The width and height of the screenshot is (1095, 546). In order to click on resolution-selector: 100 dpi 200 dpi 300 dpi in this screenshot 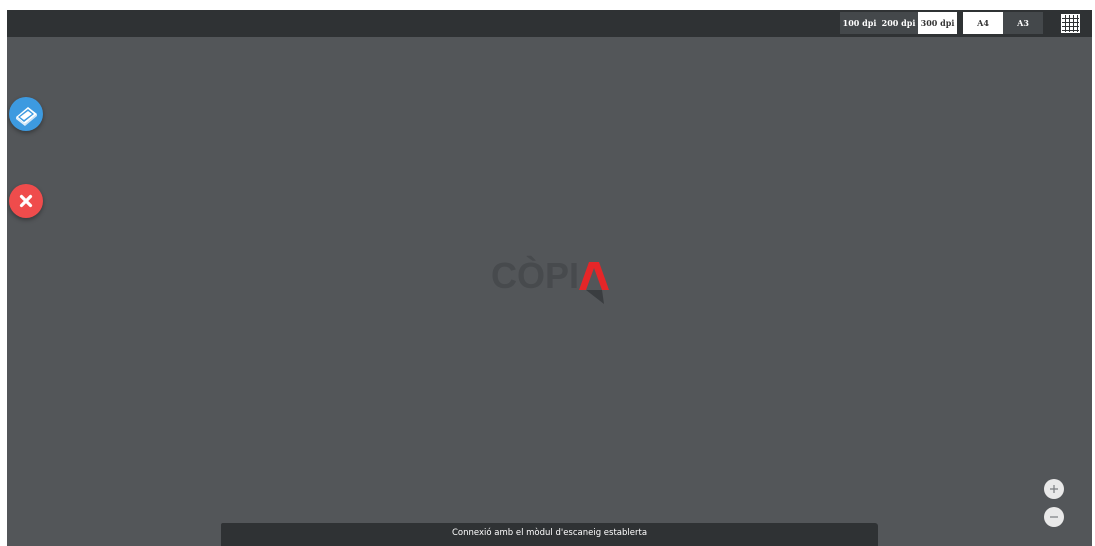, I will do `click(898, 23)`.